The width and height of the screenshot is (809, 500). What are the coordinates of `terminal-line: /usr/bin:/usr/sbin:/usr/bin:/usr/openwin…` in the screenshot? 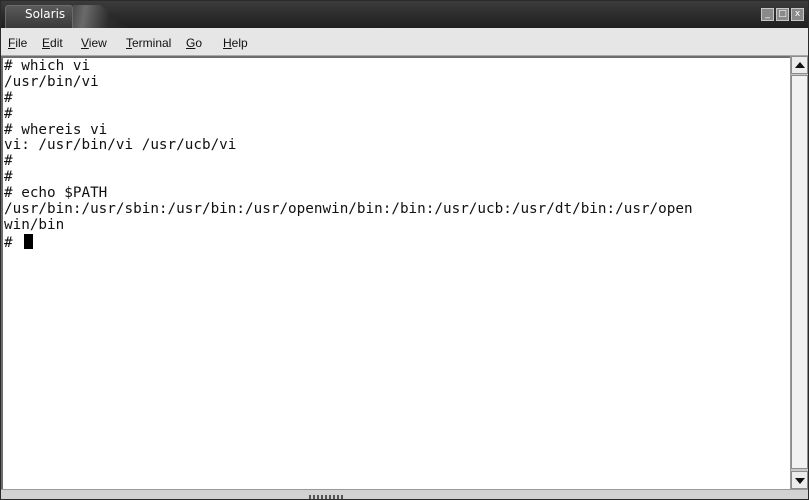 It's located at (348, 209).